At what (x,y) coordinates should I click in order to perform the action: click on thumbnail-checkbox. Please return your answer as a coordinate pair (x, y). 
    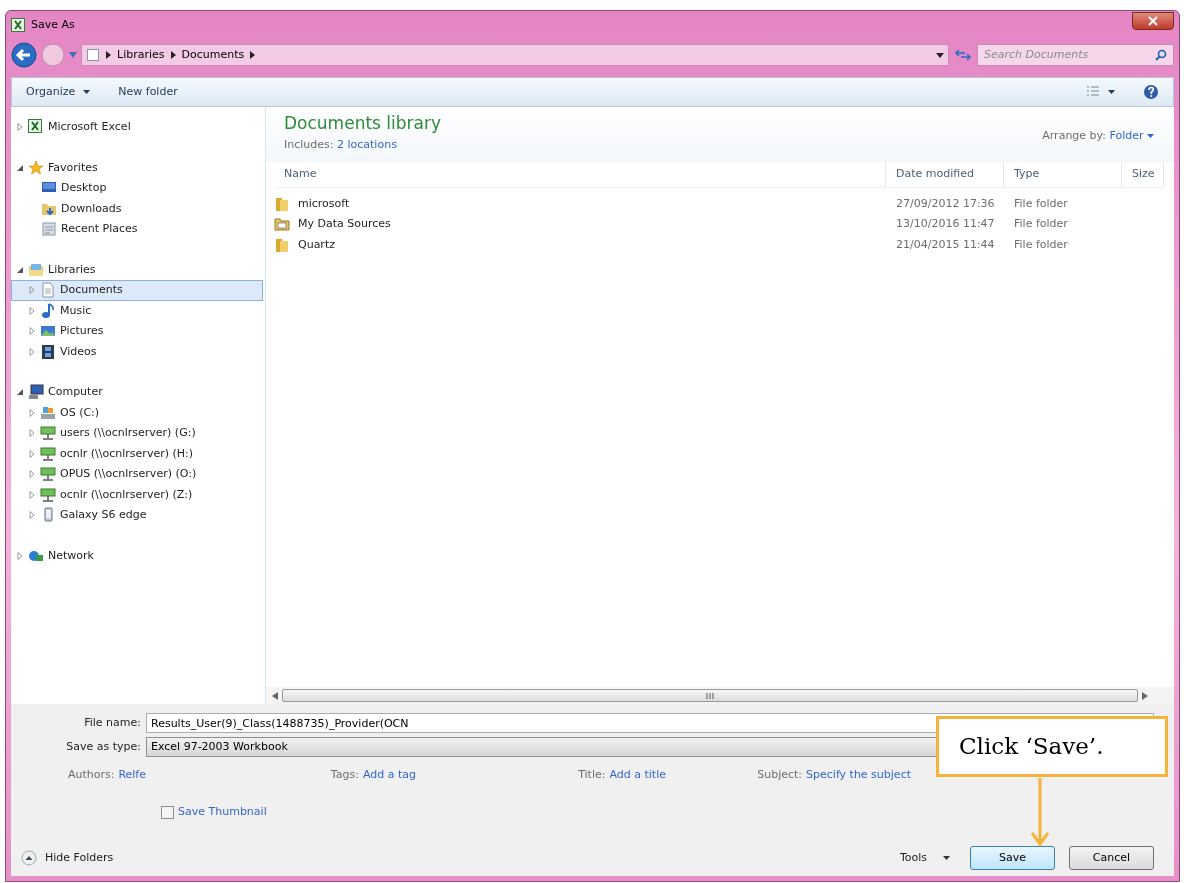
    Looking at the image, I should click on (167, 812).